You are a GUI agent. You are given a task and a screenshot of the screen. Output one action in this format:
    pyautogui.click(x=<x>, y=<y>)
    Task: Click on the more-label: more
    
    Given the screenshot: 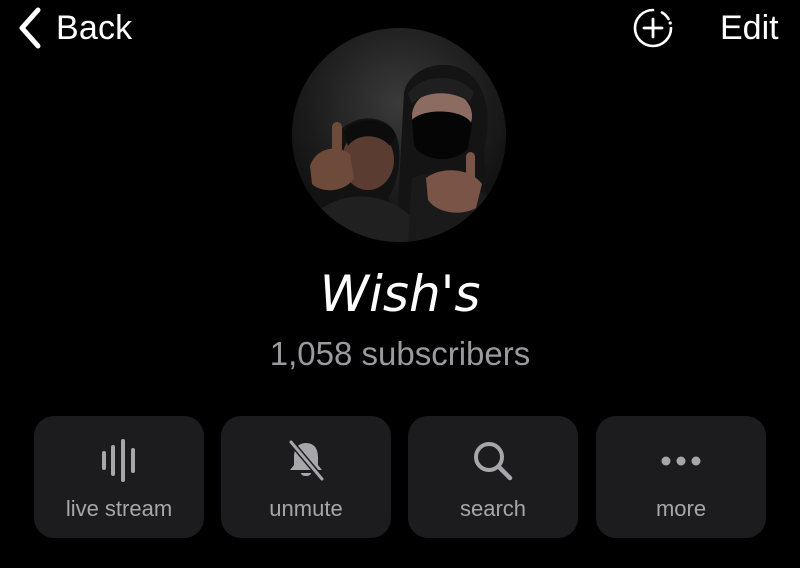 What is the action you would take?
    pyautogui.click(x=681, y=508)
    